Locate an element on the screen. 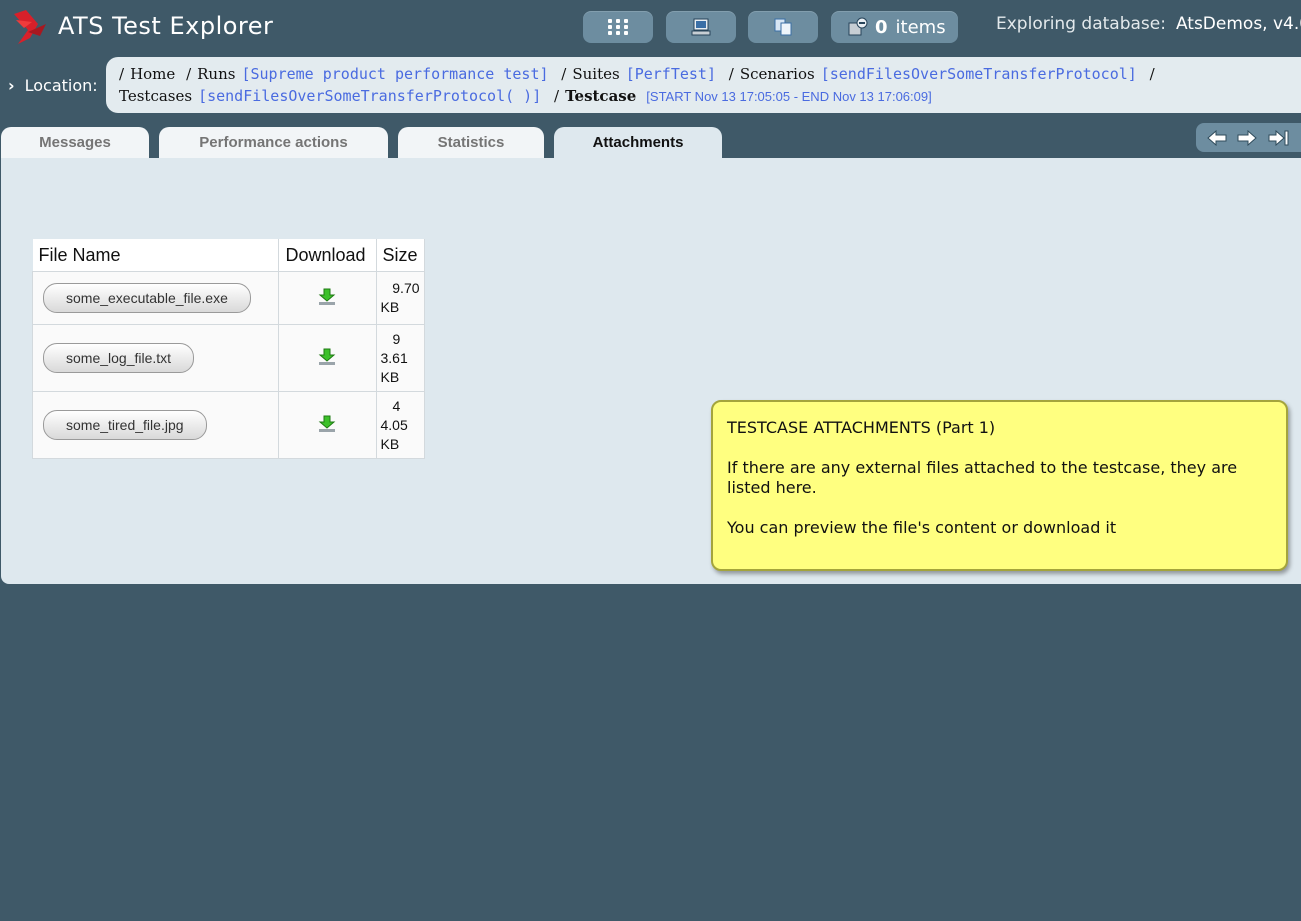 The width and height of the screenshot is (1301, 921). breadcrumb-current: Testcase is located at coordinates (601, 96).